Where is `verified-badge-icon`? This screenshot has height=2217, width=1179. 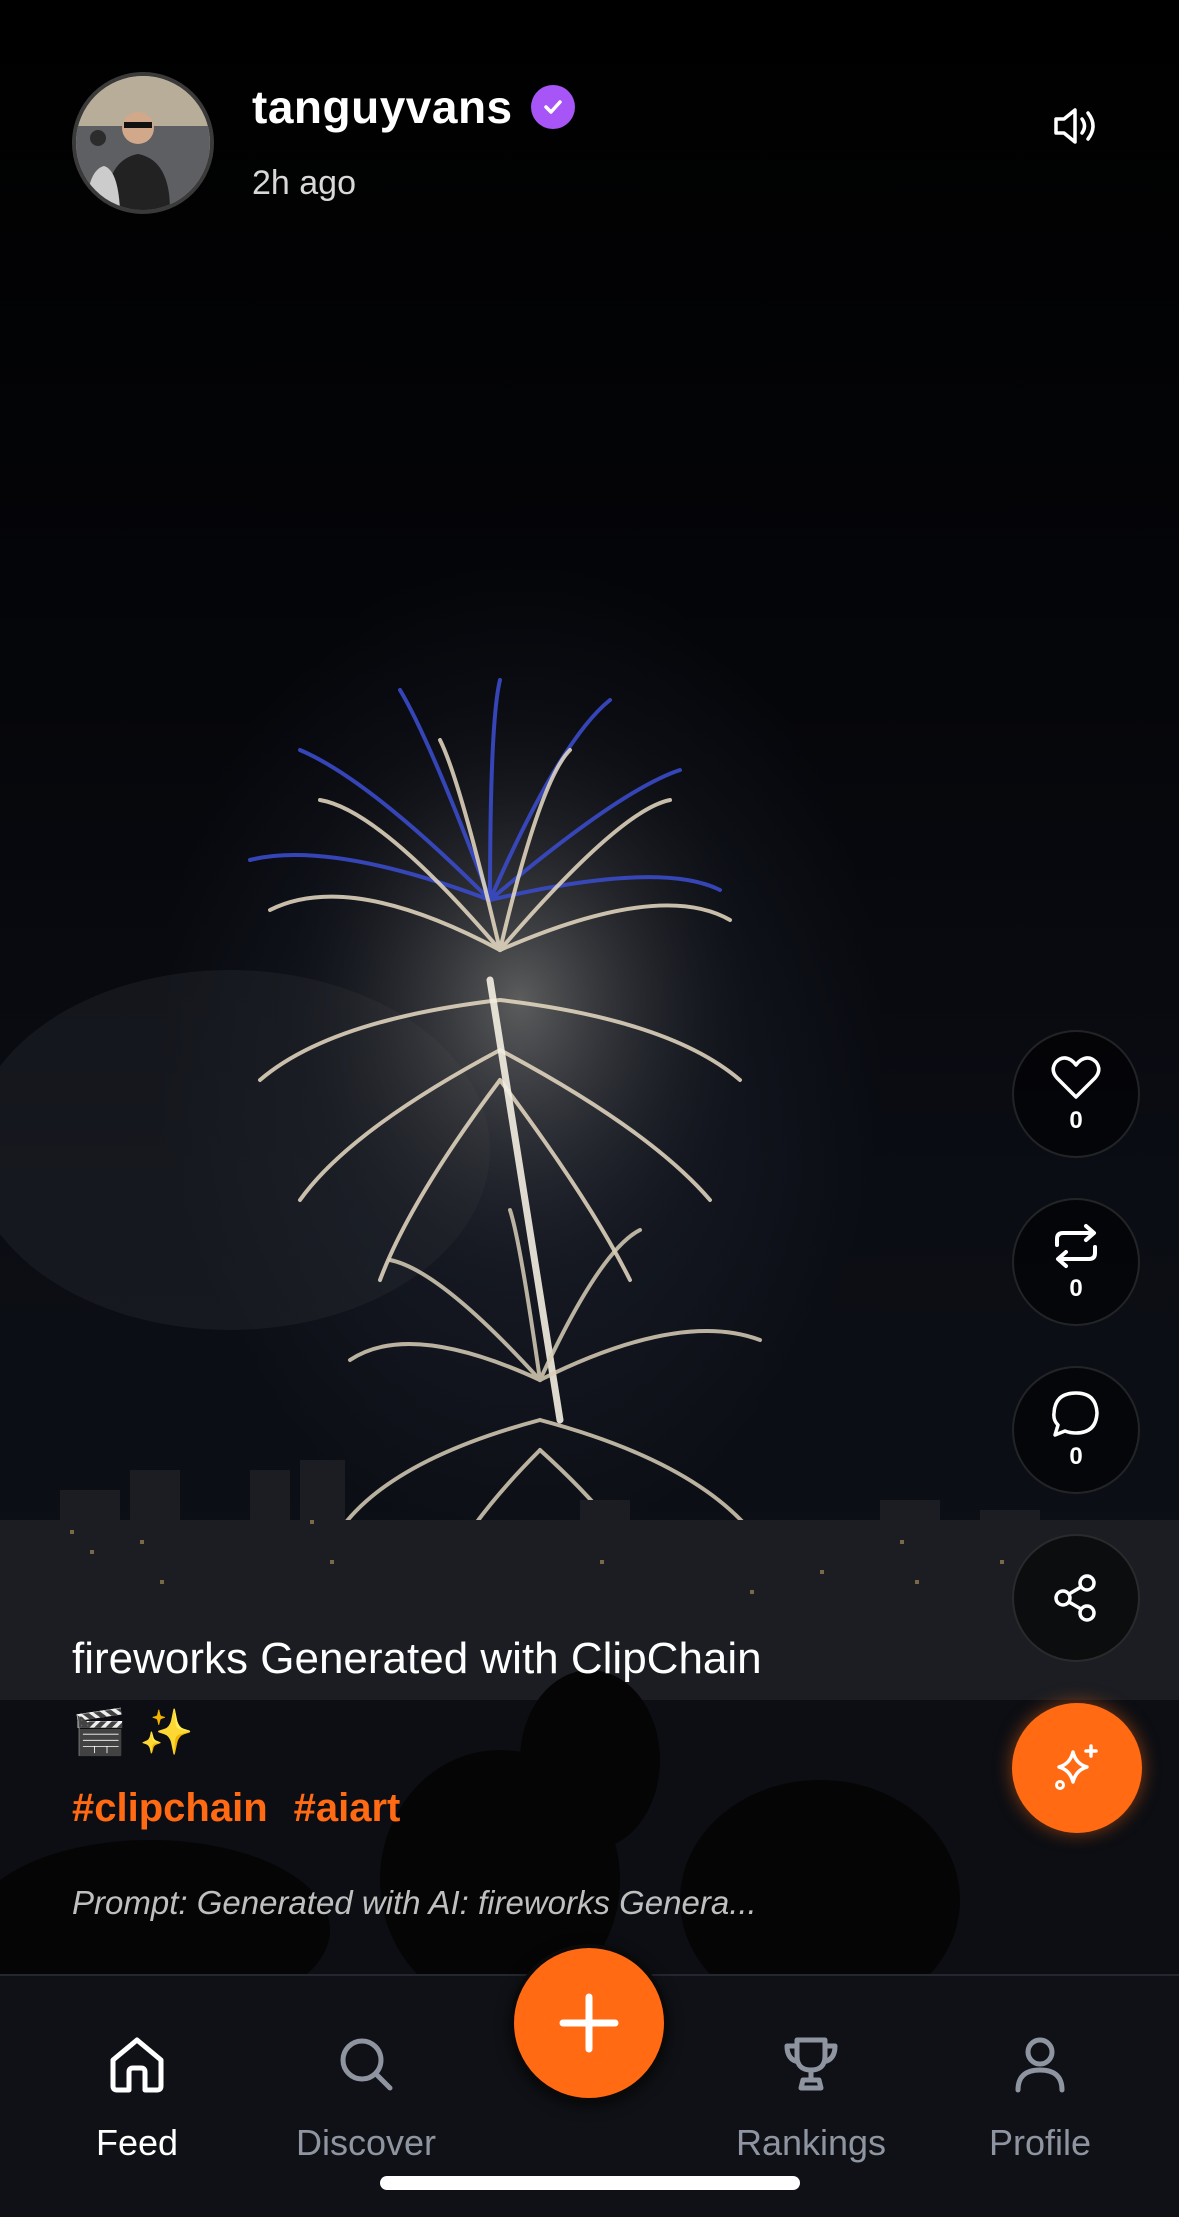 verified-badge-icon is located at coordinates (552, 107).